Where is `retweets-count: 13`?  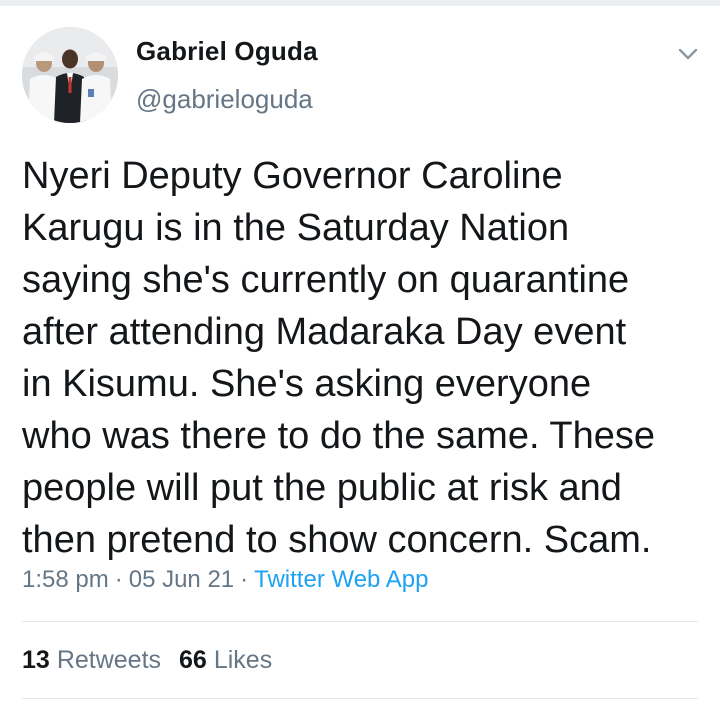 retweets-count: 13 is located at coordinates (36, 660).